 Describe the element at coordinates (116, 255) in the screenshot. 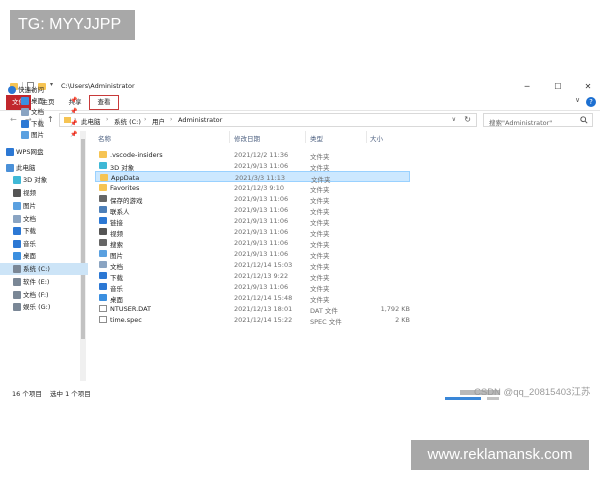

I see `file-name: 图片` at that location.